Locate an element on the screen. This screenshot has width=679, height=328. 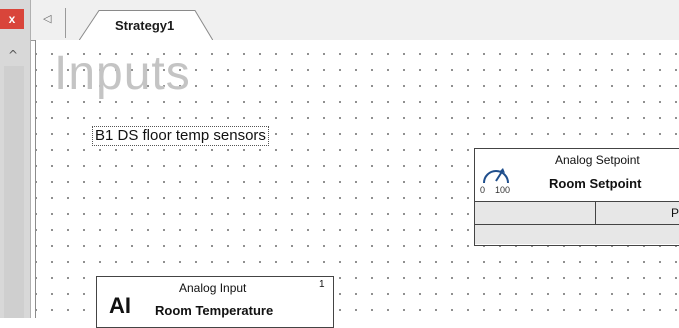
gauge-icon is located at coordinates (496, 176).